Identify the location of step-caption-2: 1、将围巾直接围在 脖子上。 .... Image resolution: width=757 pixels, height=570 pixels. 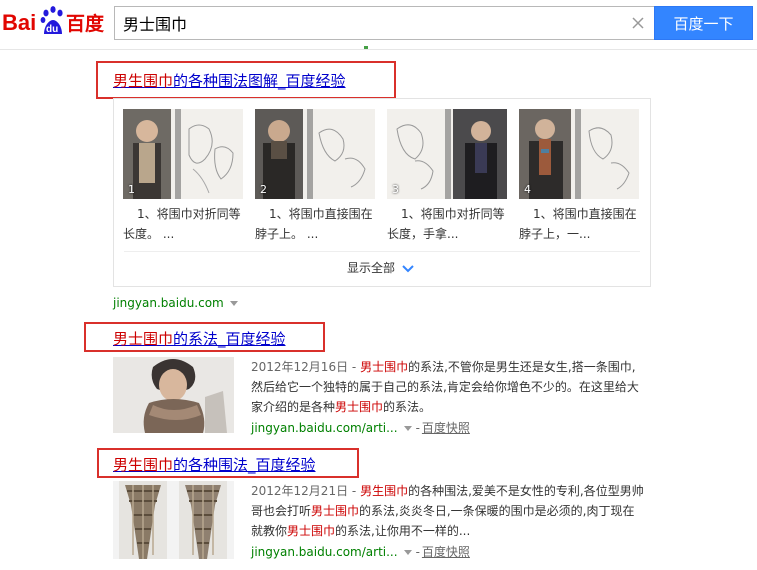
(318, 224).